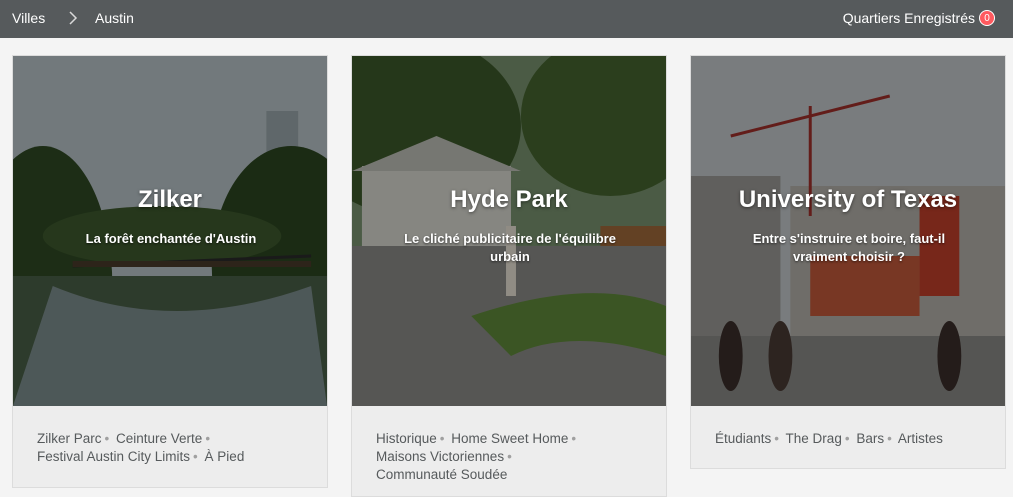 Image resolution: width=1013 pixels, height=497 pixels. I want to click on breadcrumb-villes: Villes, so click(28, 18).